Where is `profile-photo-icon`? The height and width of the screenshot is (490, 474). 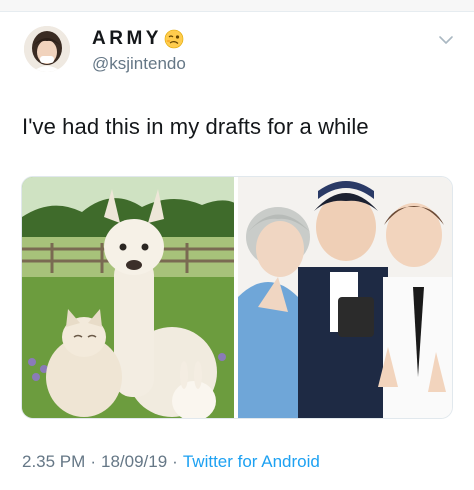
profile-photo-icon is located at coordinates (47, 49).